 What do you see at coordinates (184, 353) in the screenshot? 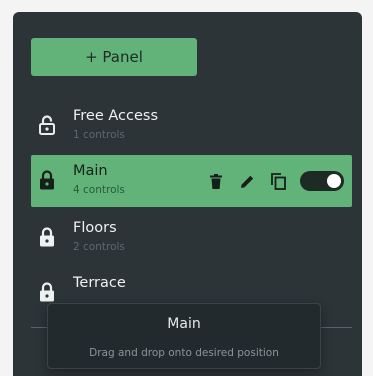
I see `tooltip-message: Drag and drop onto desired position` at bounding box center [184, 353].